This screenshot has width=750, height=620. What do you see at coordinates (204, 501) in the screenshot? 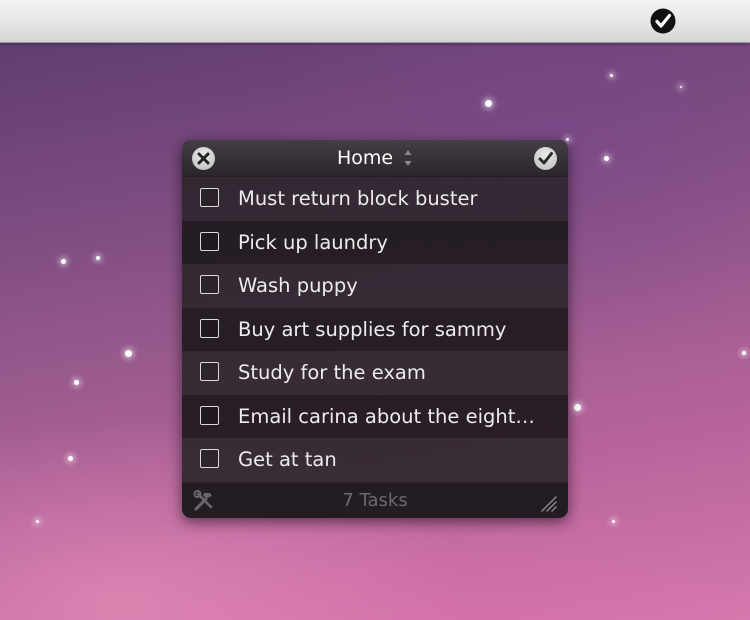
I see `hammer-wrench-icon` at bounding box center [204, 501].